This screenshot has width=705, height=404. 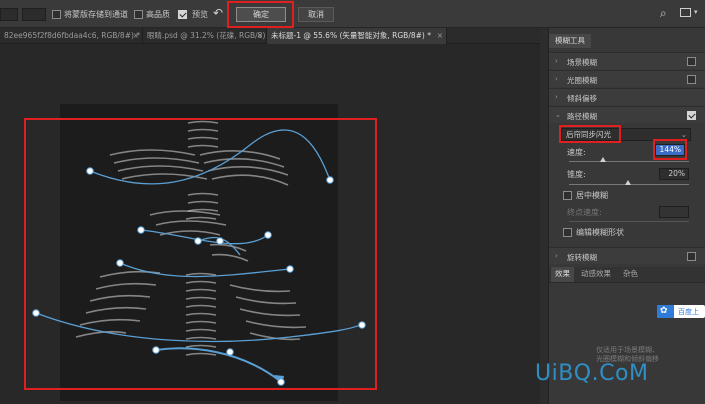 What do you see at coordinates (685, 12) in the screenshot?
I see `workspace-icon` at bounding box center [685, 12].